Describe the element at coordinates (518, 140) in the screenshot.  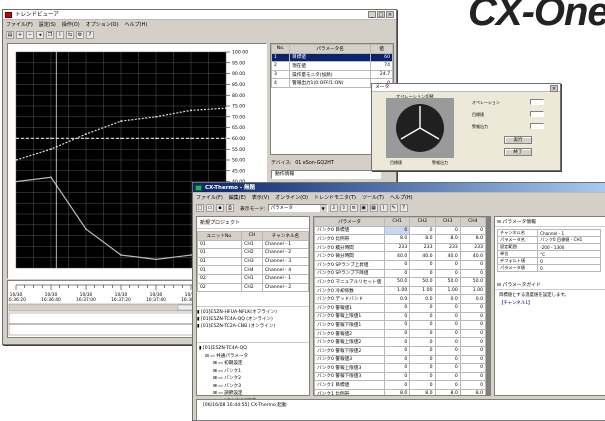
I see `meter-run-button: 実行` at that location.